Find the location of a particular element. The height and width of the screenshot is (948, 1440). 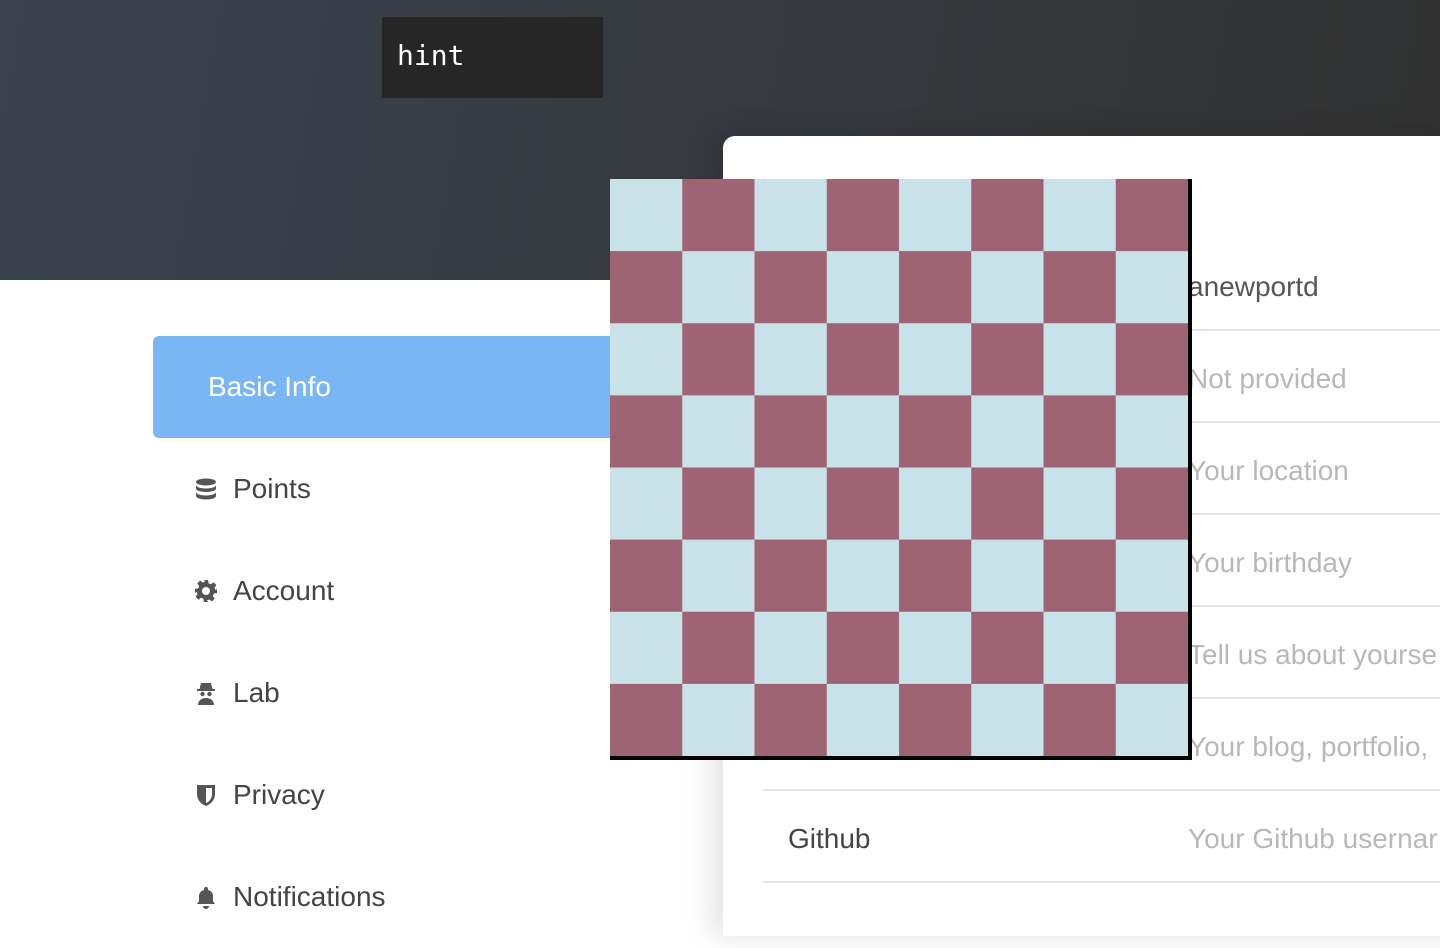

sidebar-item-label: Account is located at coordinates (284, 590).